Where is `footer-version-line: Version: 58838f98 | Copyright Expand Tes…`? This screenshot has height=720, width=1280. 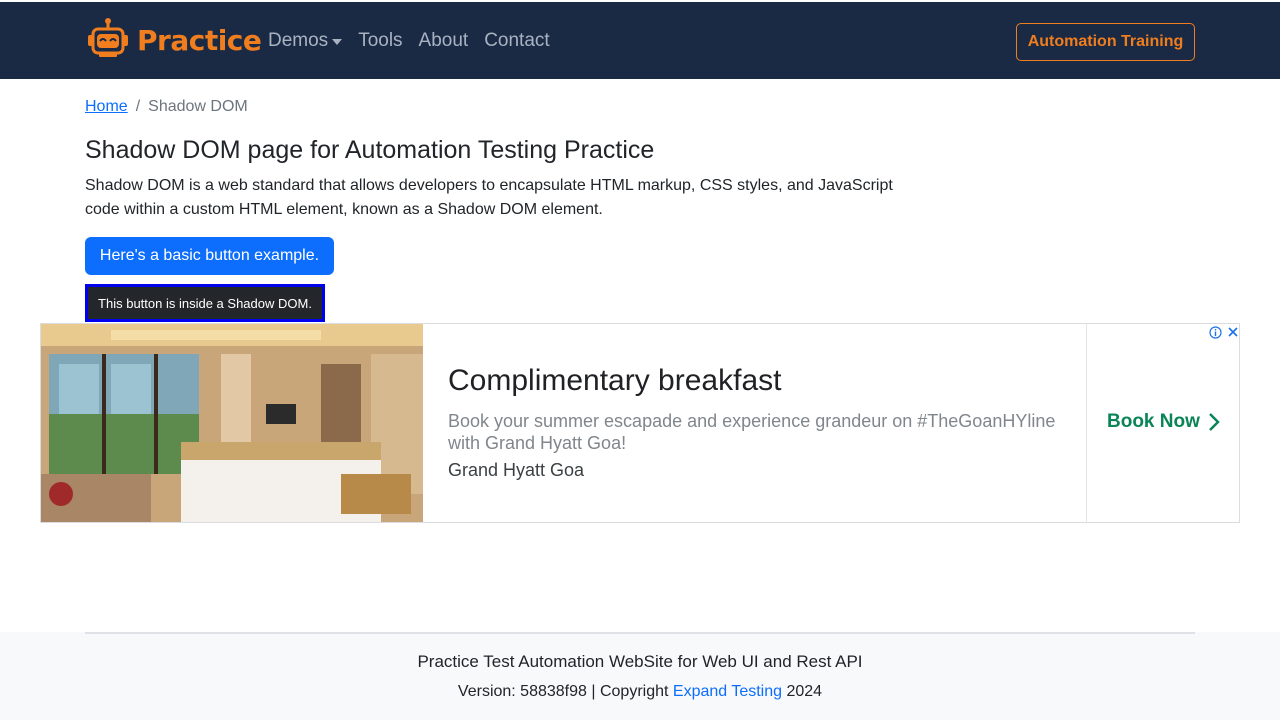
footer-version-line: Version: 58838f98 | Copyright Expand Tes… is located at coordinates (640, 692).